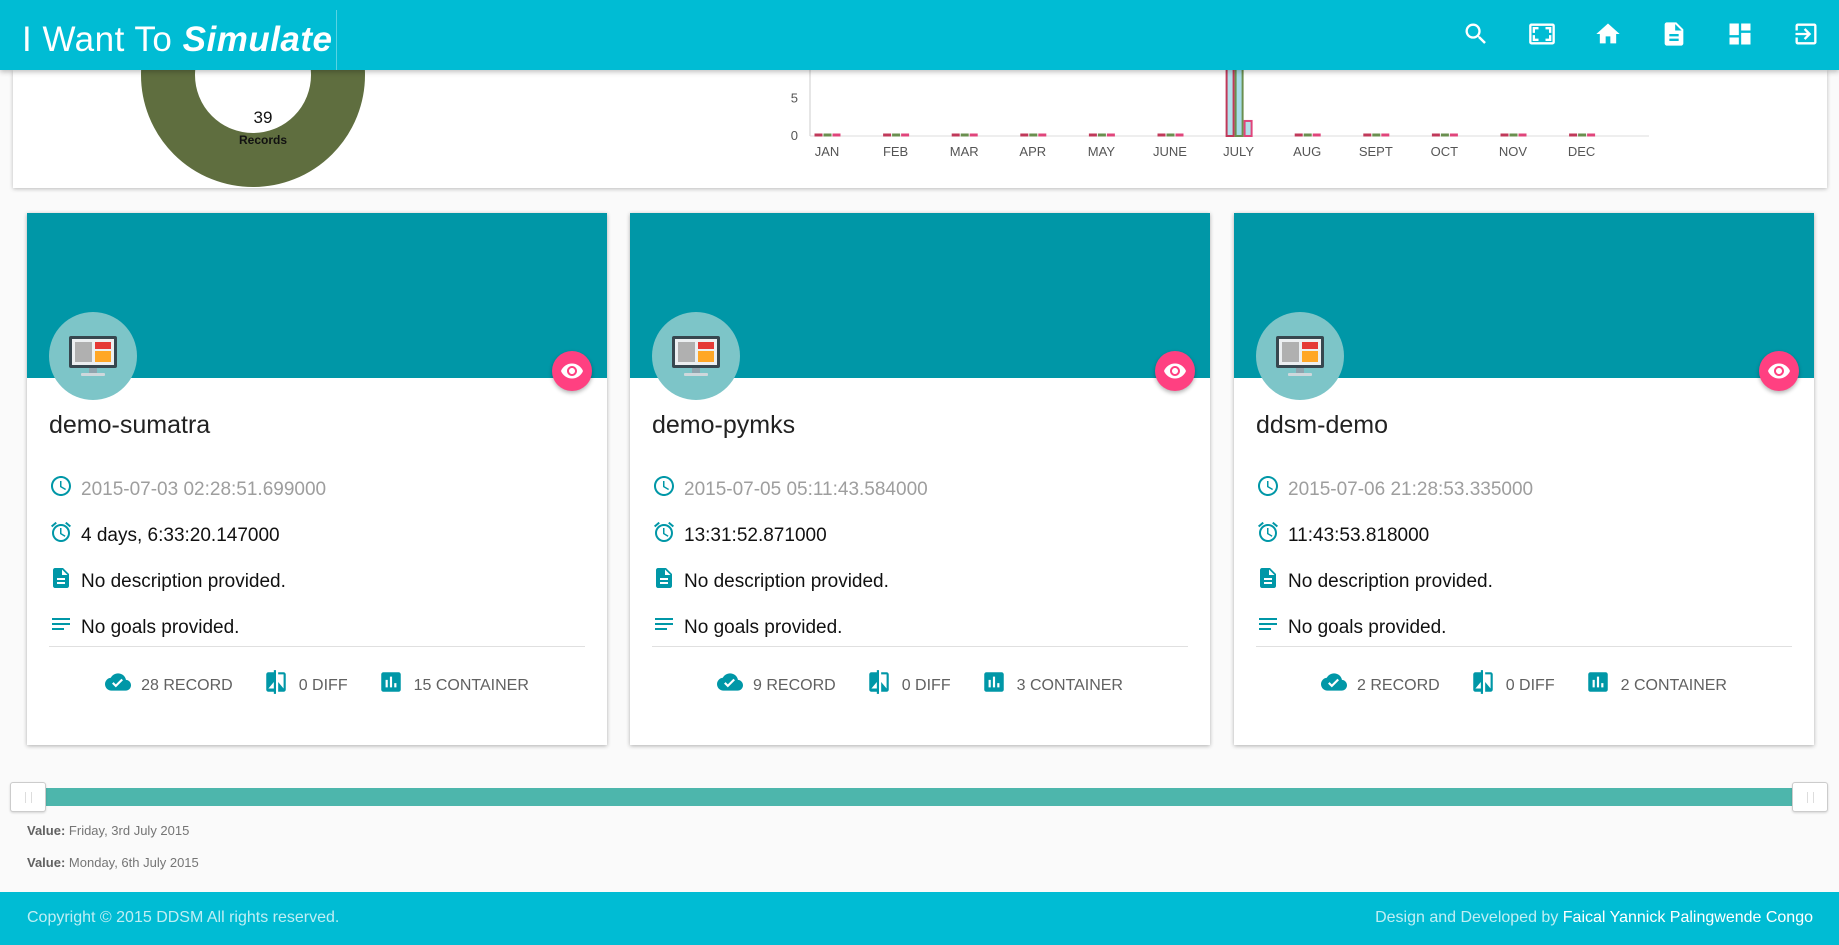 This screenshot has width=1839, height=945. What do you see at coordinates (747, 628) in the screenshot?
I see `card-goals: No goals provided.` at bounding box center [747, 628].